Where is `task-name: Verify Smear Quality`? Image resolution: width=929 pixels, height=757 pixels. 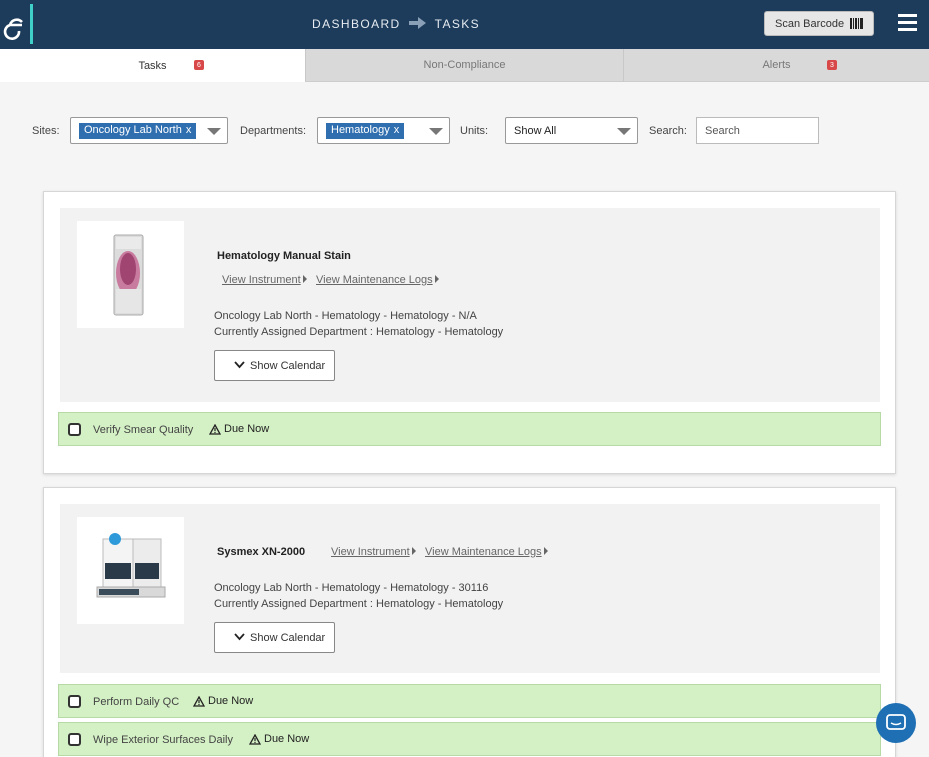
task-name: Verify Smear Quality is located at coordinates (143, 430).